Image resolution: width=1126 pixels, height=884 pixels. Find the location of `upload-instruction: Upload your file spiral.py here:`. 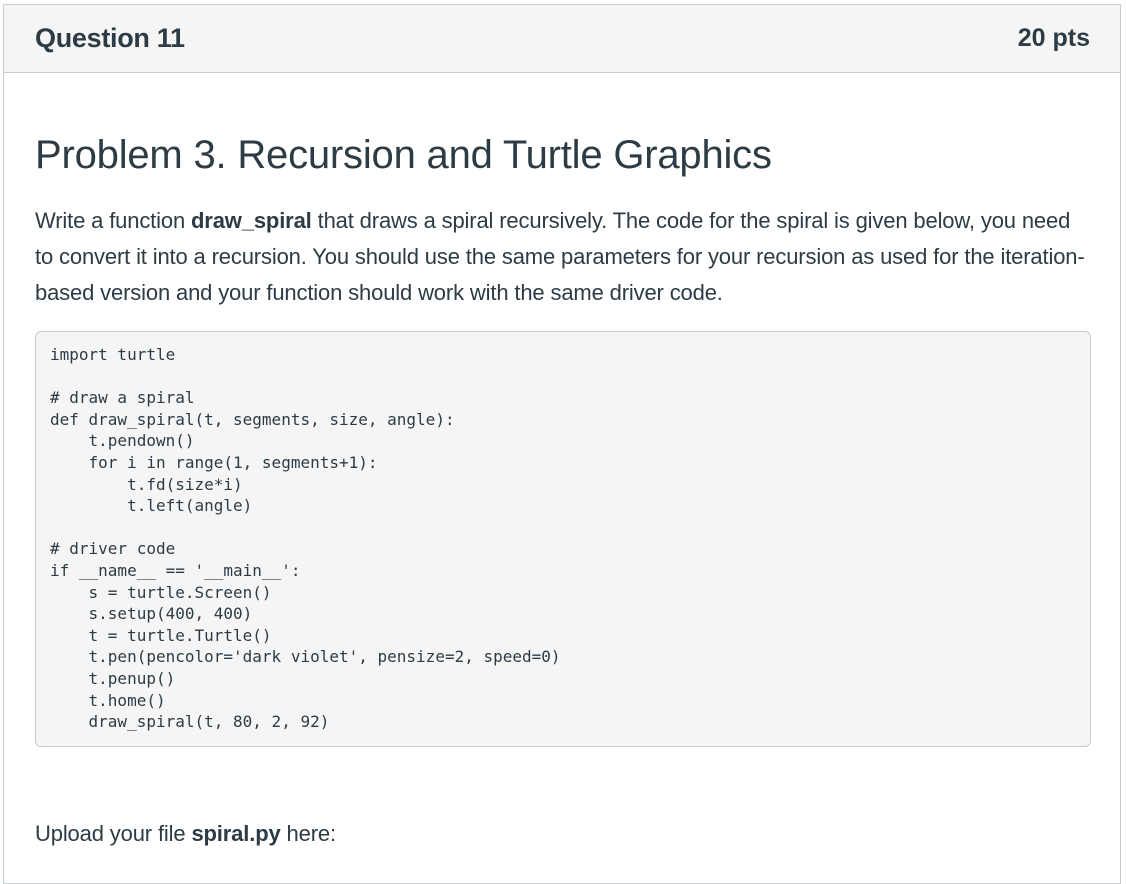

upload-instruction: Upload your file spiral.py here: is located at coordinates (562, 834).